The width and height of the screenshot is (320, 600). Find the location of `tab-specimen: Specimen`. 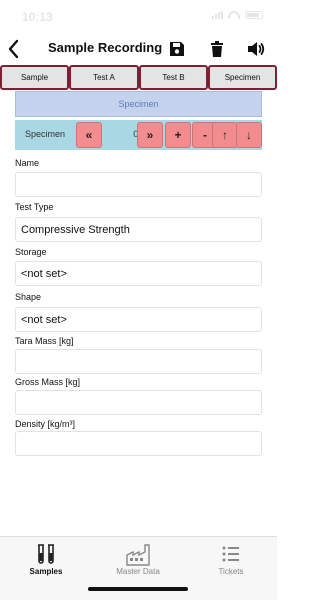

tab-specimen: Specimen is located at coordinates (242, 77).